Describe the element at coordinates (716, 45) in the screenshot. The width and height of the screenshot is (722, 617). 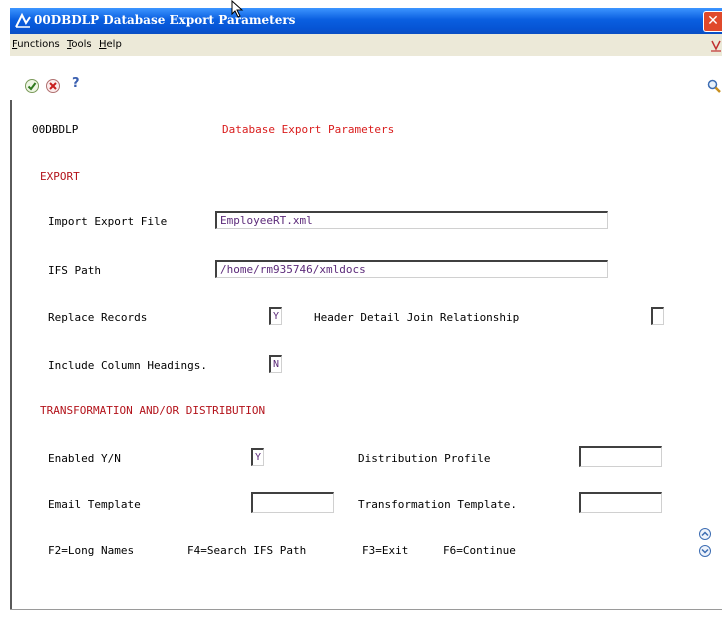
I see `restore-icon` at that location.